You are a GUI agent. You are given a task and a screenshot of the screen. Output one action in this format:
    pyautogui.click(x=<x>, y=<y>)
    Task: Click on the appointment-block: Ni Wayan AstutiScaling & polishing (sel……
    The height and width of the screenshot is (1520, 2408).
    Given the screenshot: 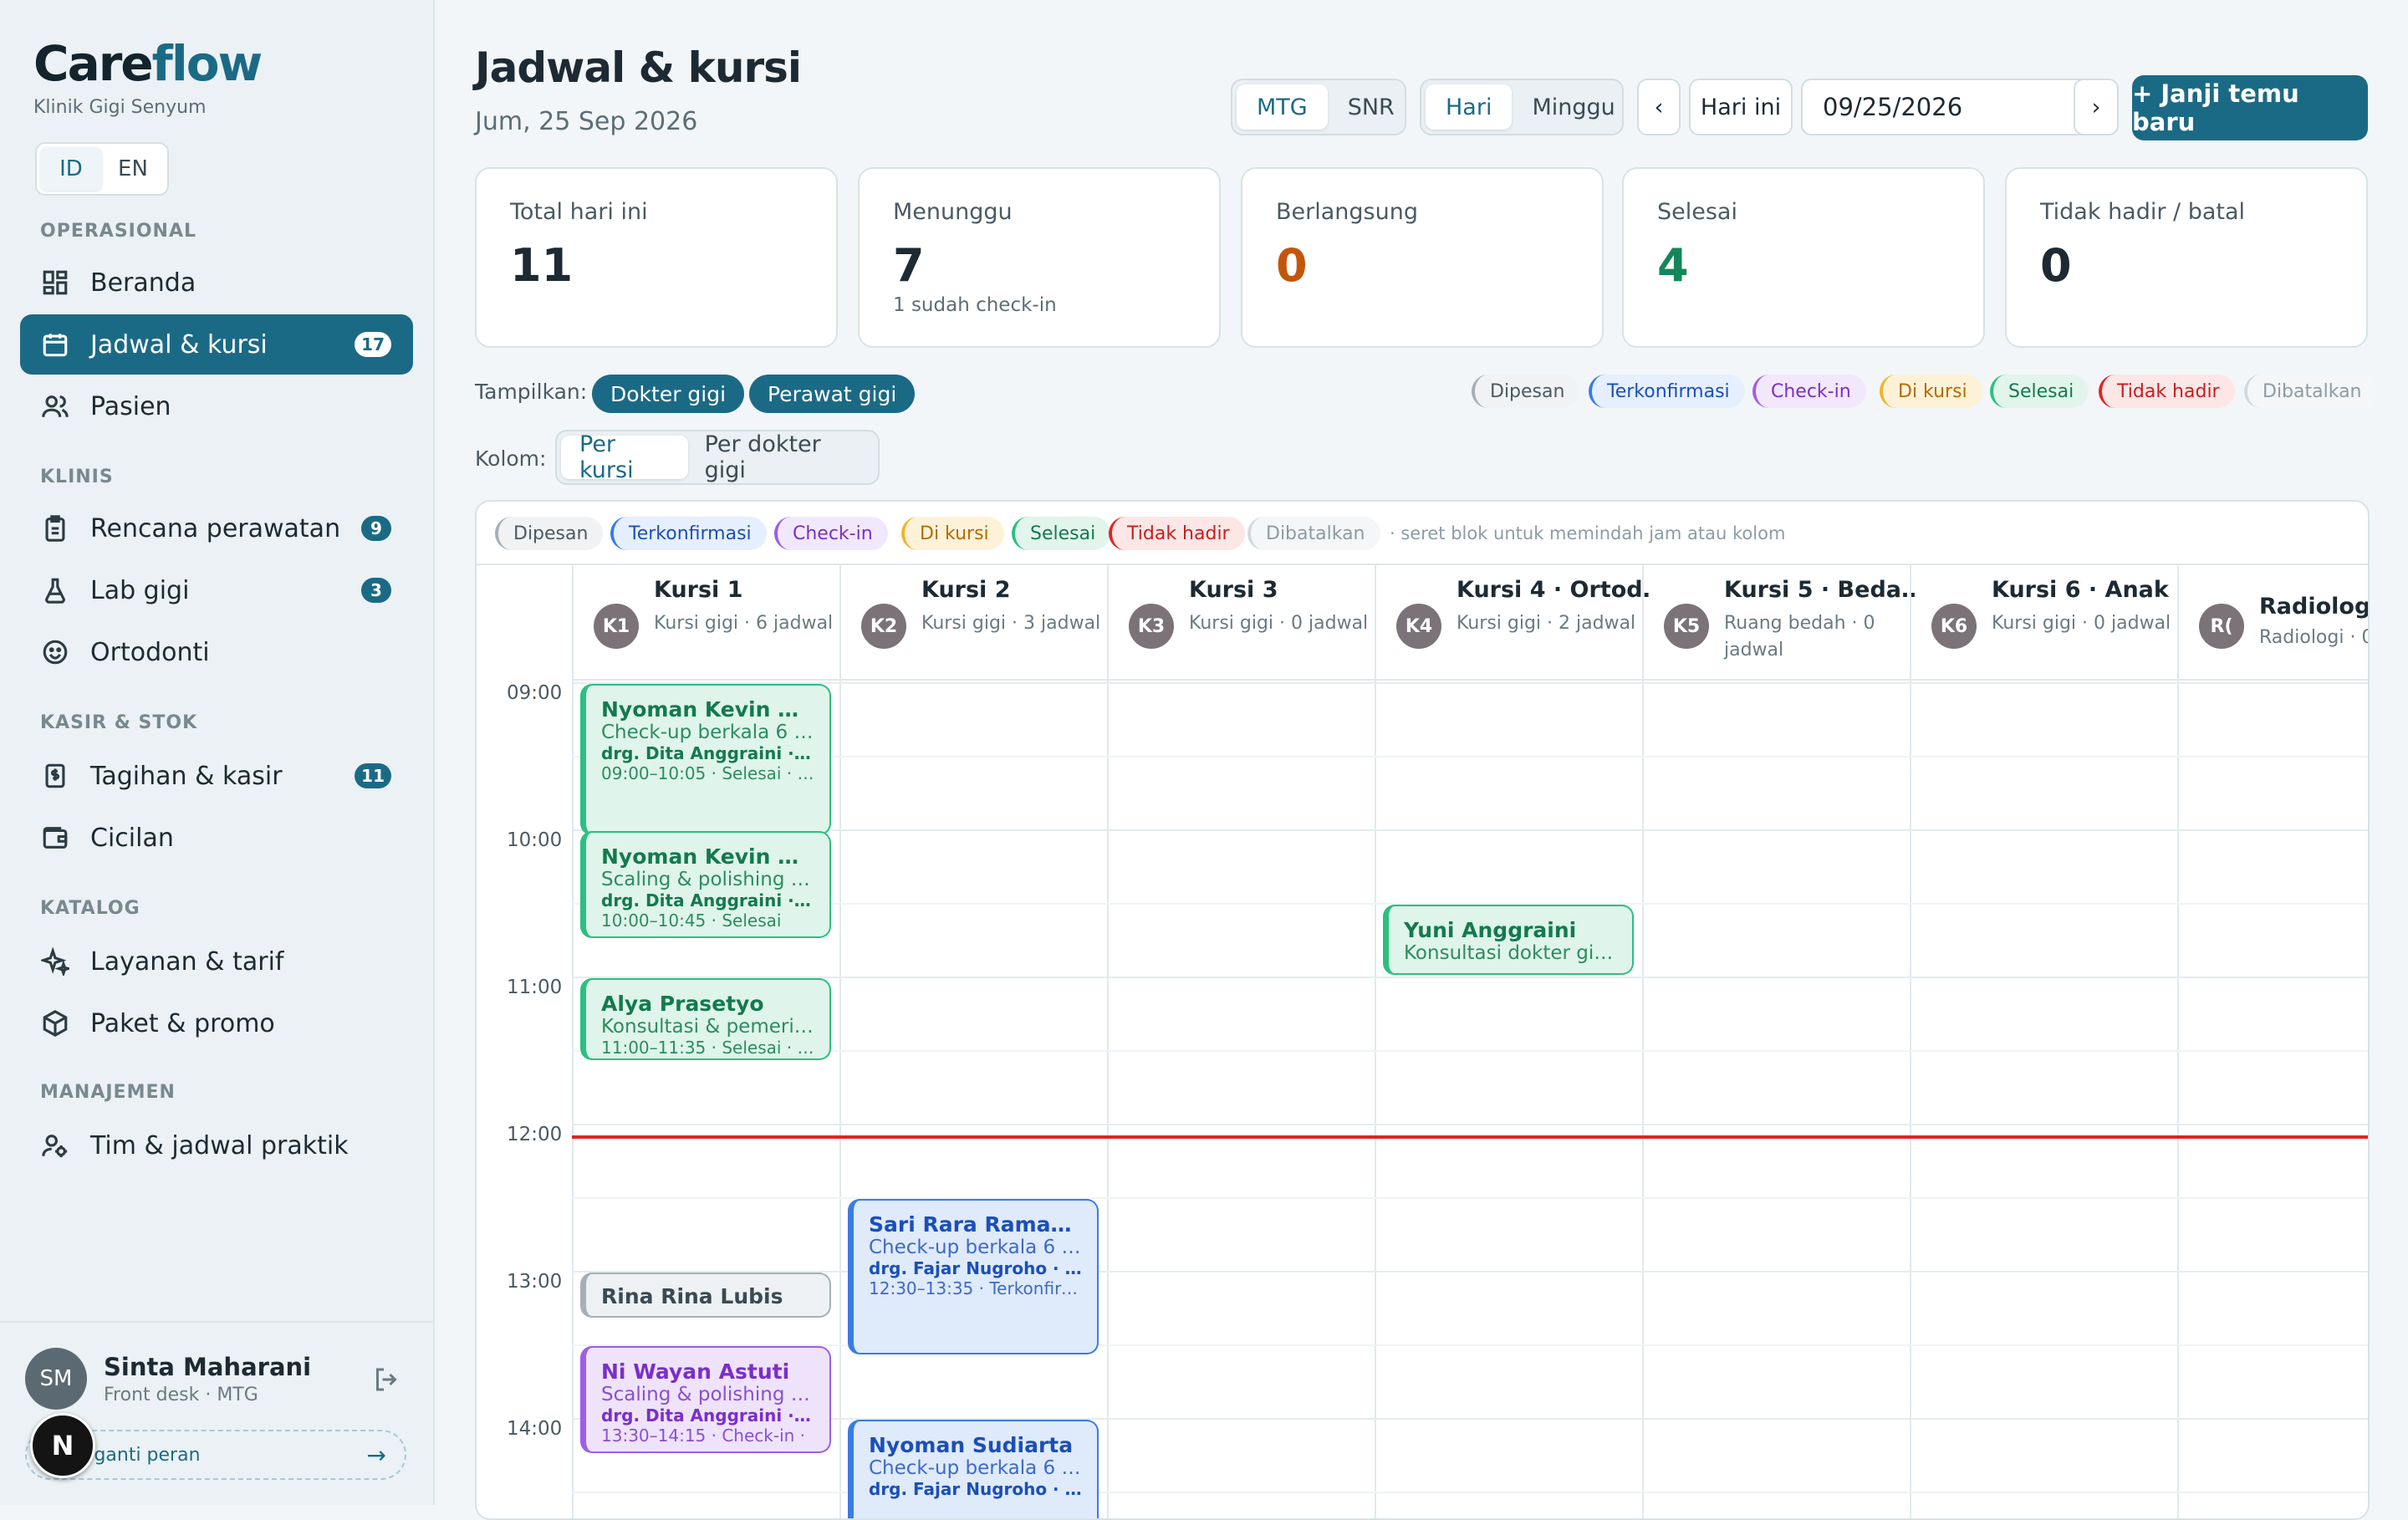 What is the action you would take?
    pyautogui.click(x=706, y=1400)
    